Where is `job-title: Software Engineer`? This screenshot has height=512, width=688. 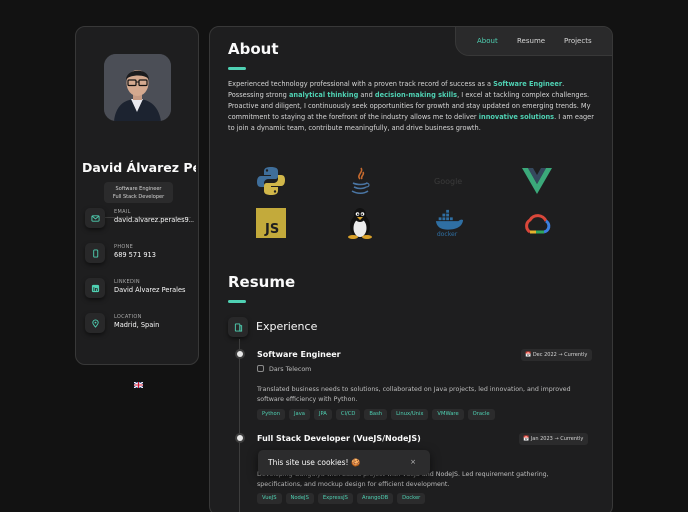 job-title: Software Engineer is located at coordinates (299, 354).